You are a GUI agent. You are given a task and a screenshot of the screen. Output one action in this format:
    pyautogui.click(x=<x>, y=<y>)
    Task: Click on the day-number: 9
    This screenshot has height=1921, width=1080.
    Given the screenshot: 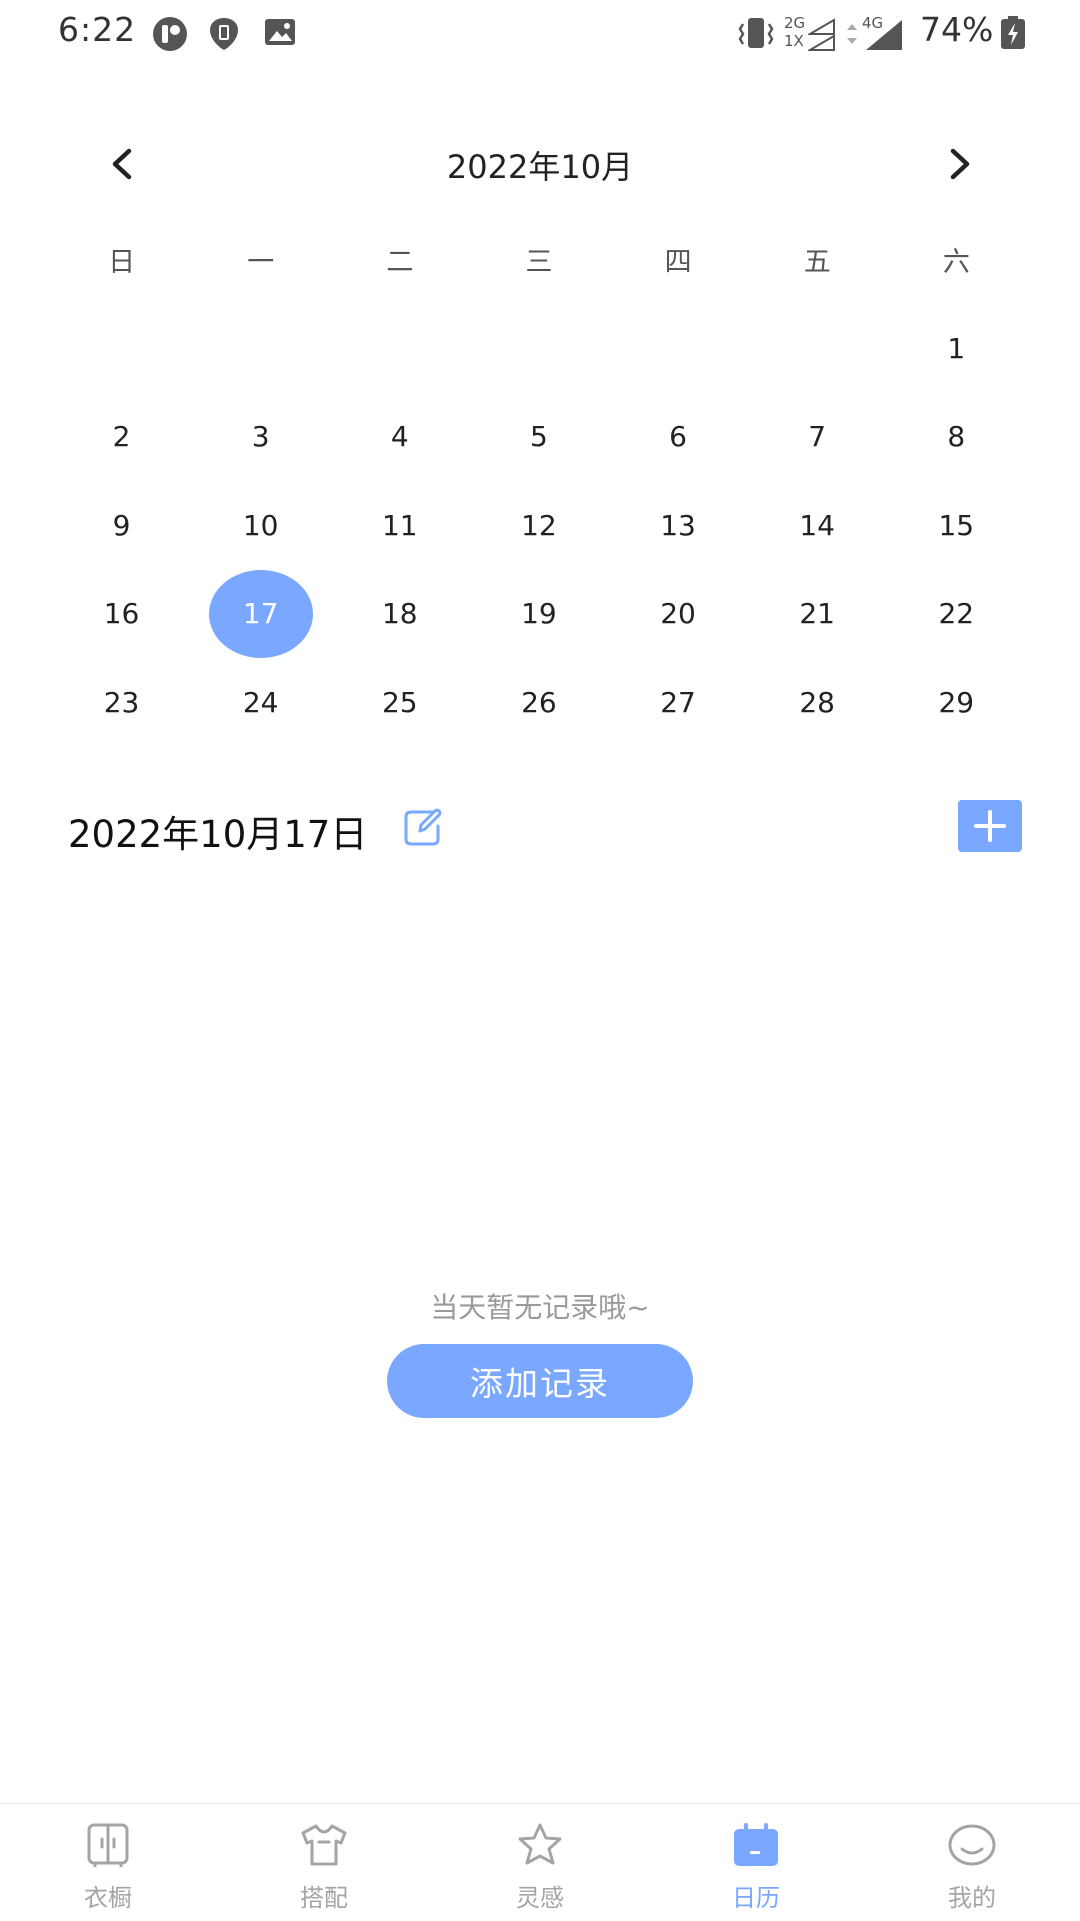 What is the action you would take?
    pyautogui.click(x=121, y=525)
    